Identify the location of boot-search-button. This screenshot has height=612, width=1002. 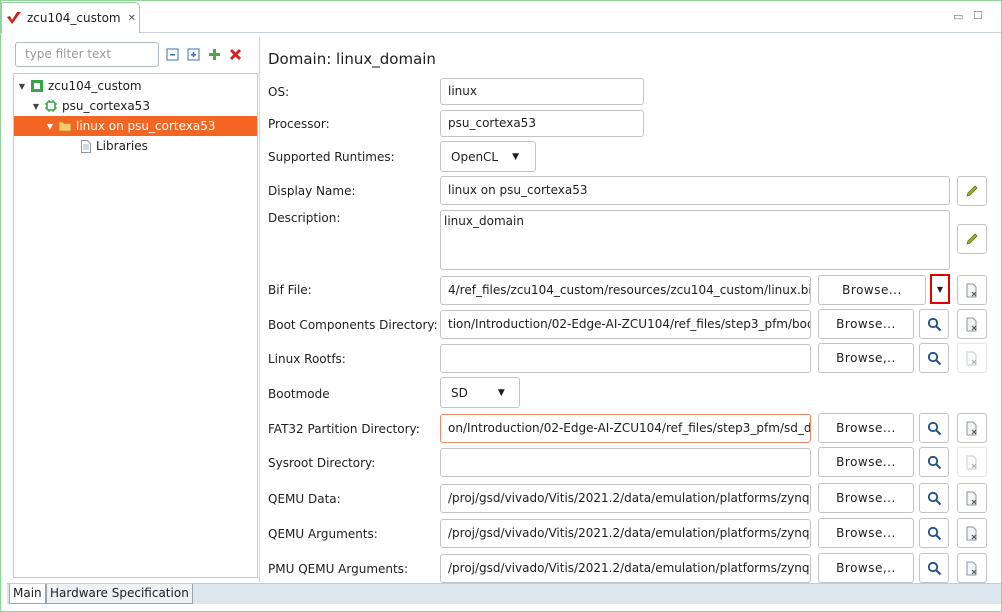
(934, 324).